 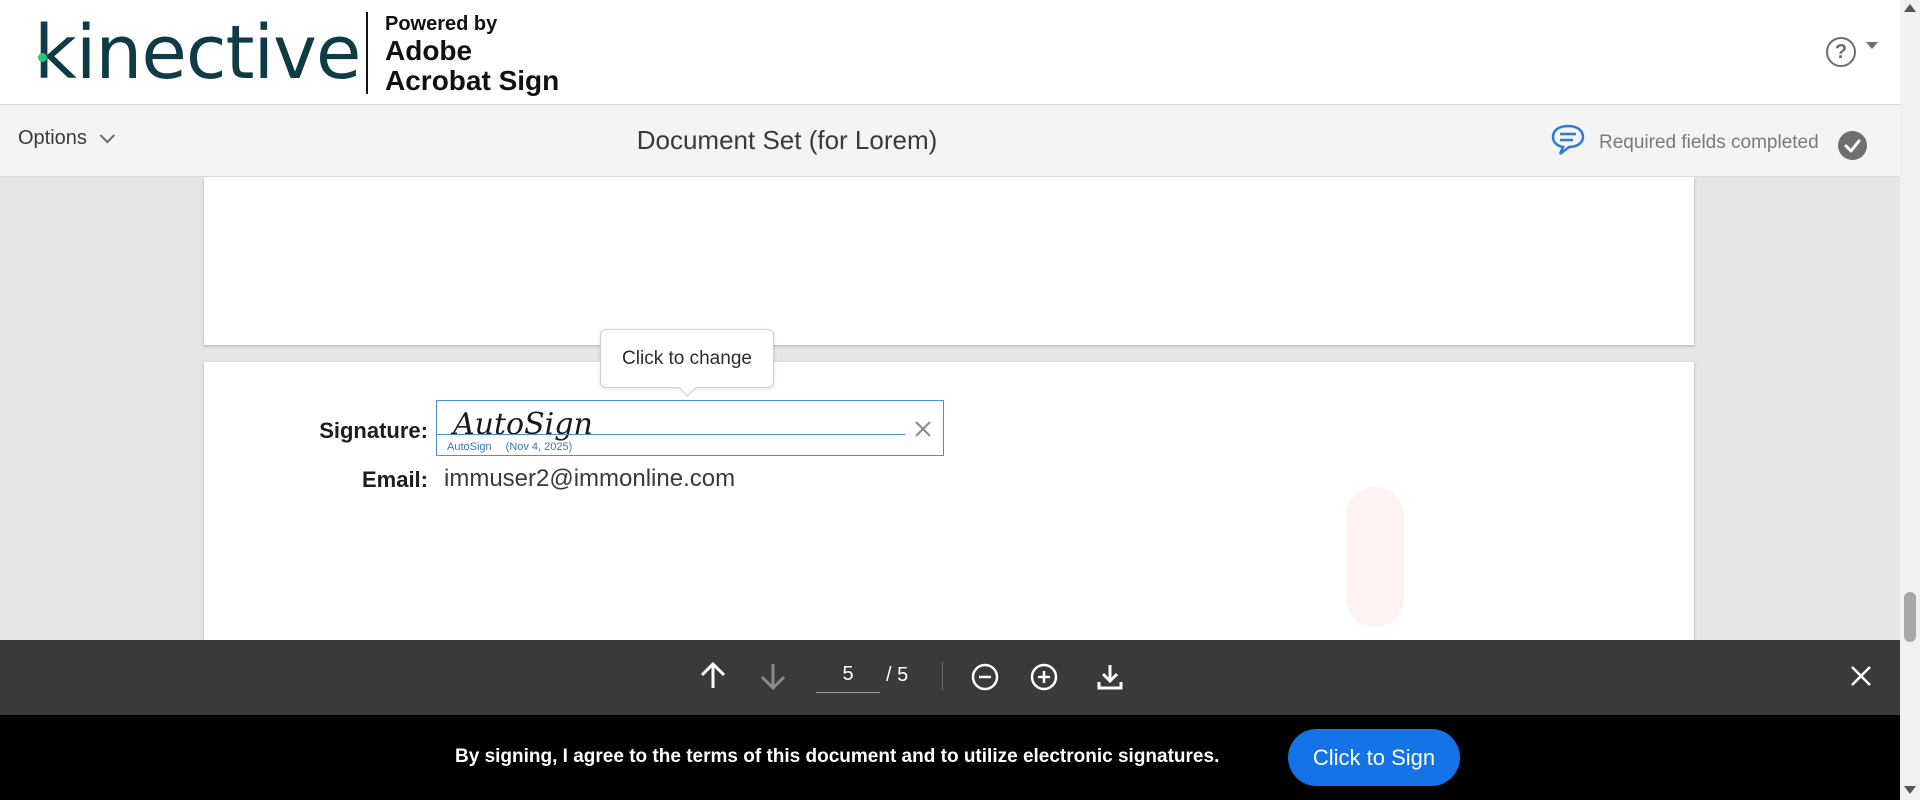 I want to click on speech-bubble-icon, so click(x=1568, y=142).